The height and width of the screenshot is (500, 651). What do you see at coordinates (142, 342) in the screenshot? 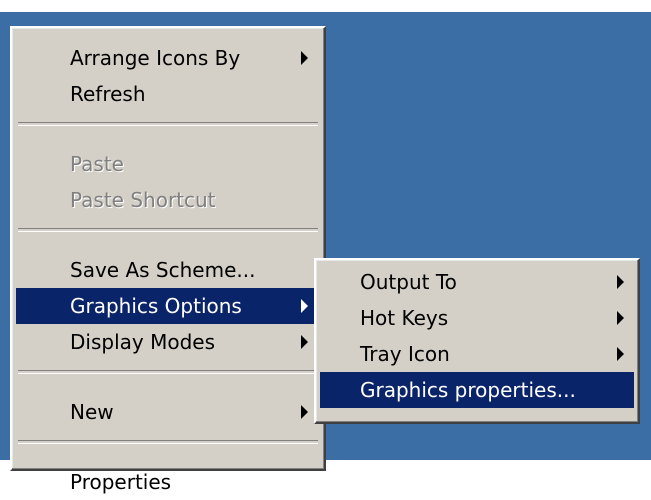
I see `menu-item-label: Display Modes` at bounding box center [142, 342].